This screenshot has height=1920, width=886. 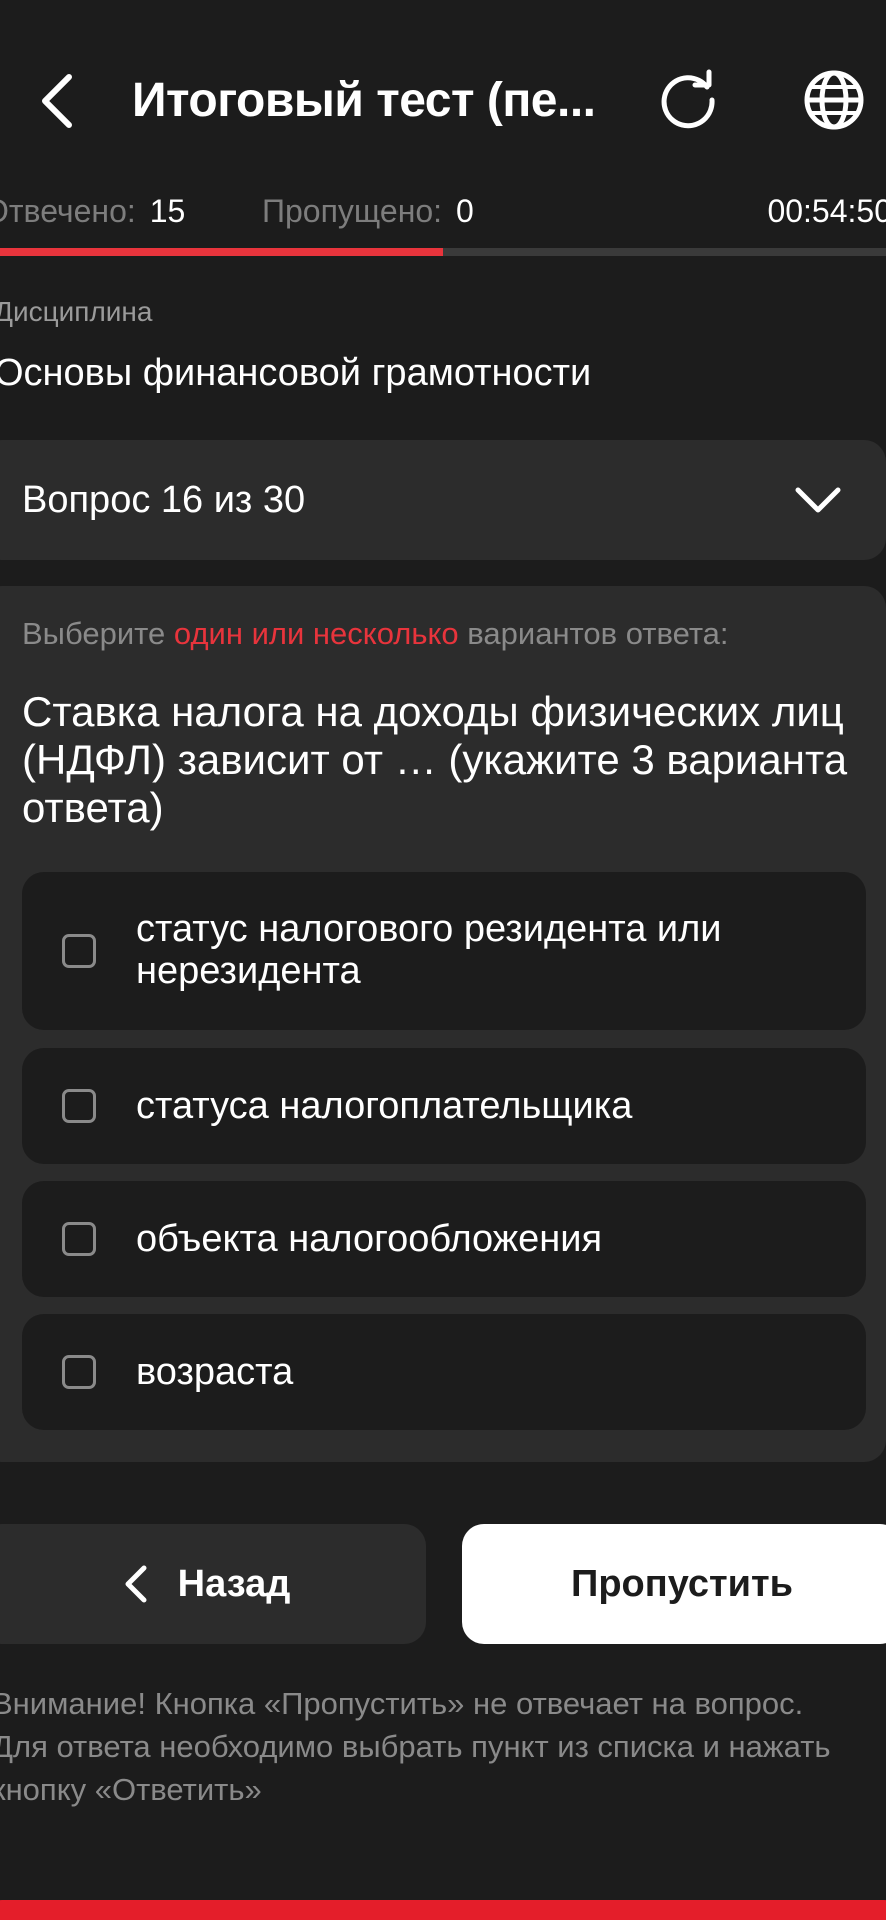 I want to click on answered-stat: Отвечено: 15, so click(x=92, y=211).